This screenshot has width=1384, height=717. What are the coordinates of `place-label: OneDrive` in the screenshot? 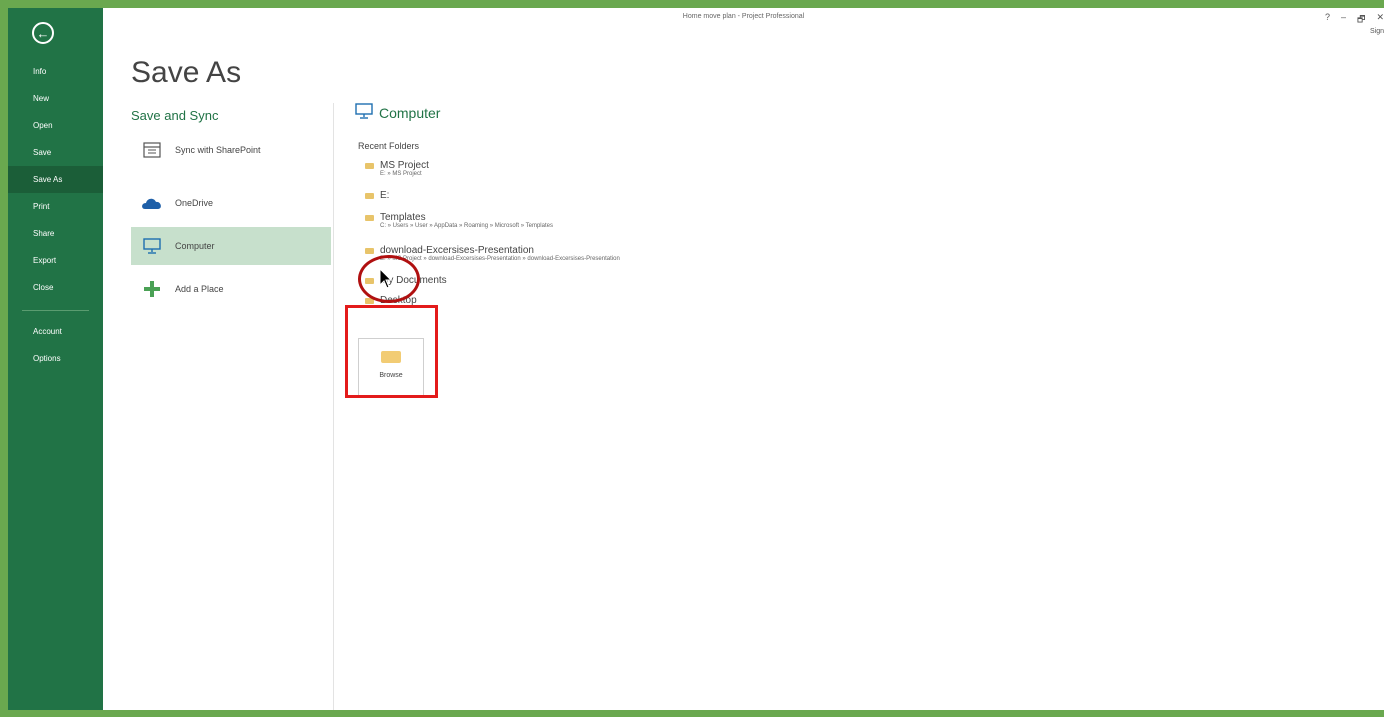 It's located at (194, 203).